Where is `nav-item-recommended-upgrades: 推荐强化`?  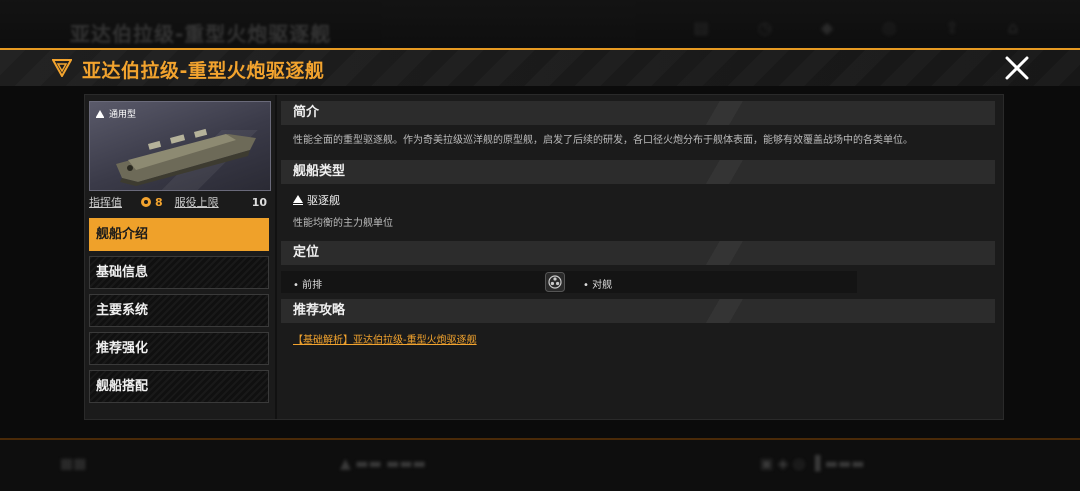 nav-item-recommended-upgrades: 推荐强化 is located at coordinates (179, 348).